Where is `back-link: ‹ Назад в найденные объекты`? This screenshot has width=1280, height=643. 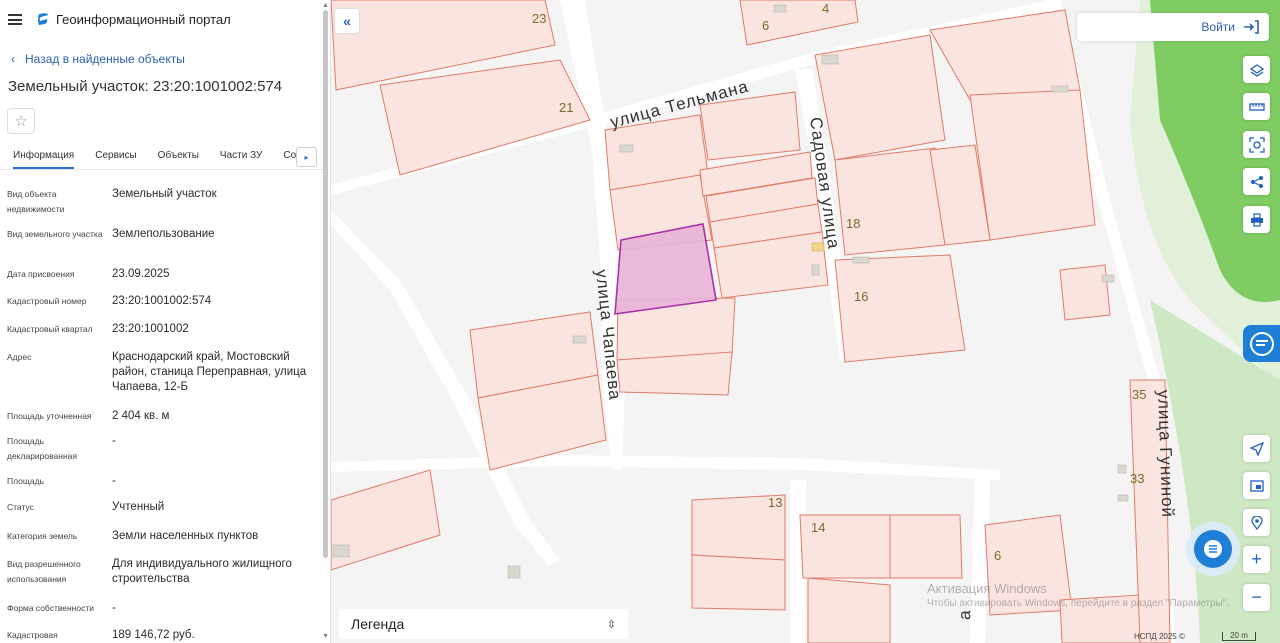 back-link: ‹ Назад в найденные объекты is located at coordinates (98, 59).